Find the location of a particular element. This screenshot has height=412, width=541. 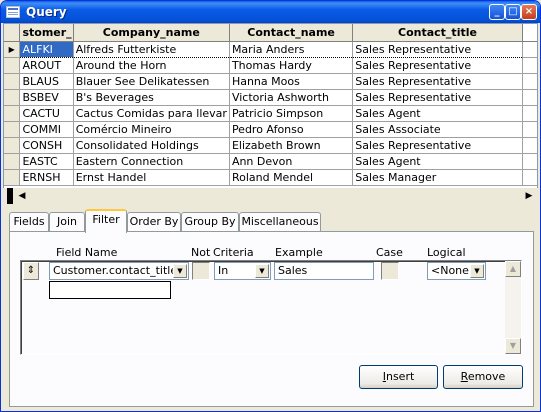

row-selector: ▶ is located at coordinates (12, 49).